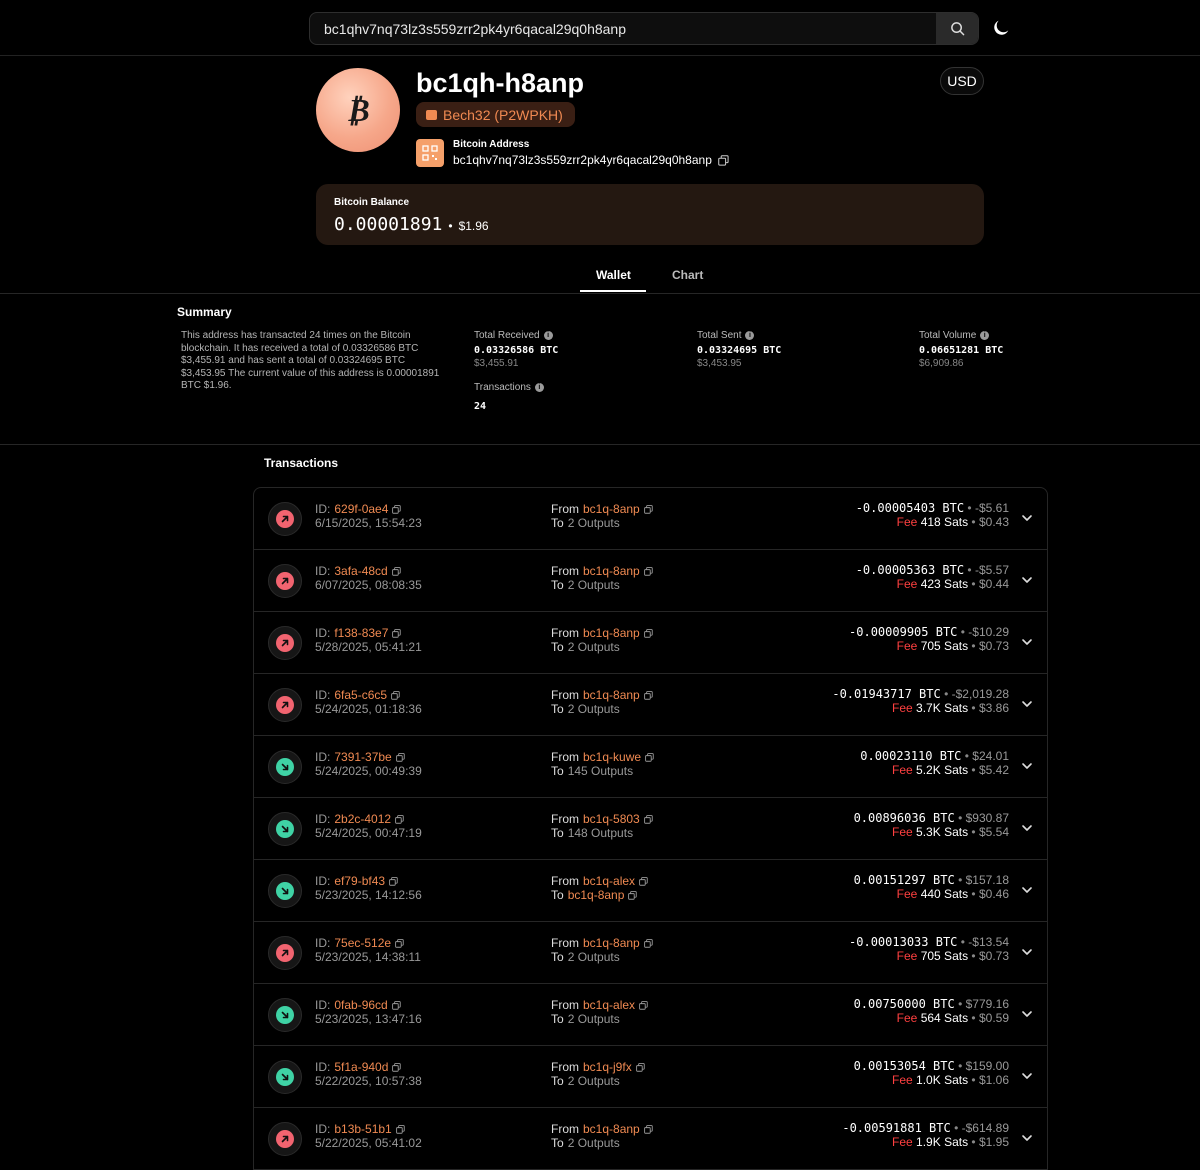 This screenshot has height=1170, width=1200. I want to click on amount-fiat: $24.01, so click(990, 756).